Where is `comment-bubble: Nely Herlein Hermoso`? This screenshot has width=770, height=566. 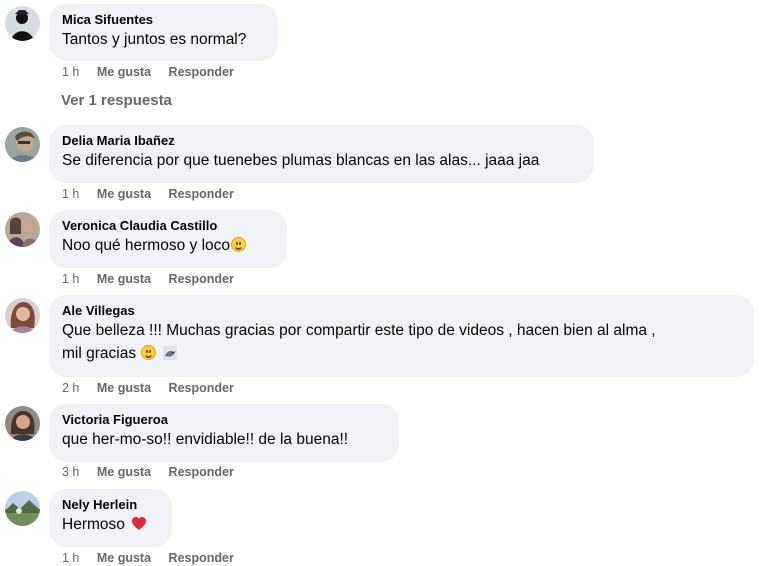 comment-bubble: Nely Herlein Hermoso is located at coordinates (110, 518).